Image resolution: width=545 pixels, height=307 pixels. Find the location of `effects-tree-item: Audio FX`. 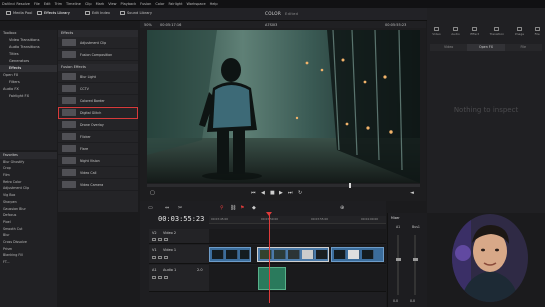

effects-tree-item: Audio FX is located at coordinates (28, 89).